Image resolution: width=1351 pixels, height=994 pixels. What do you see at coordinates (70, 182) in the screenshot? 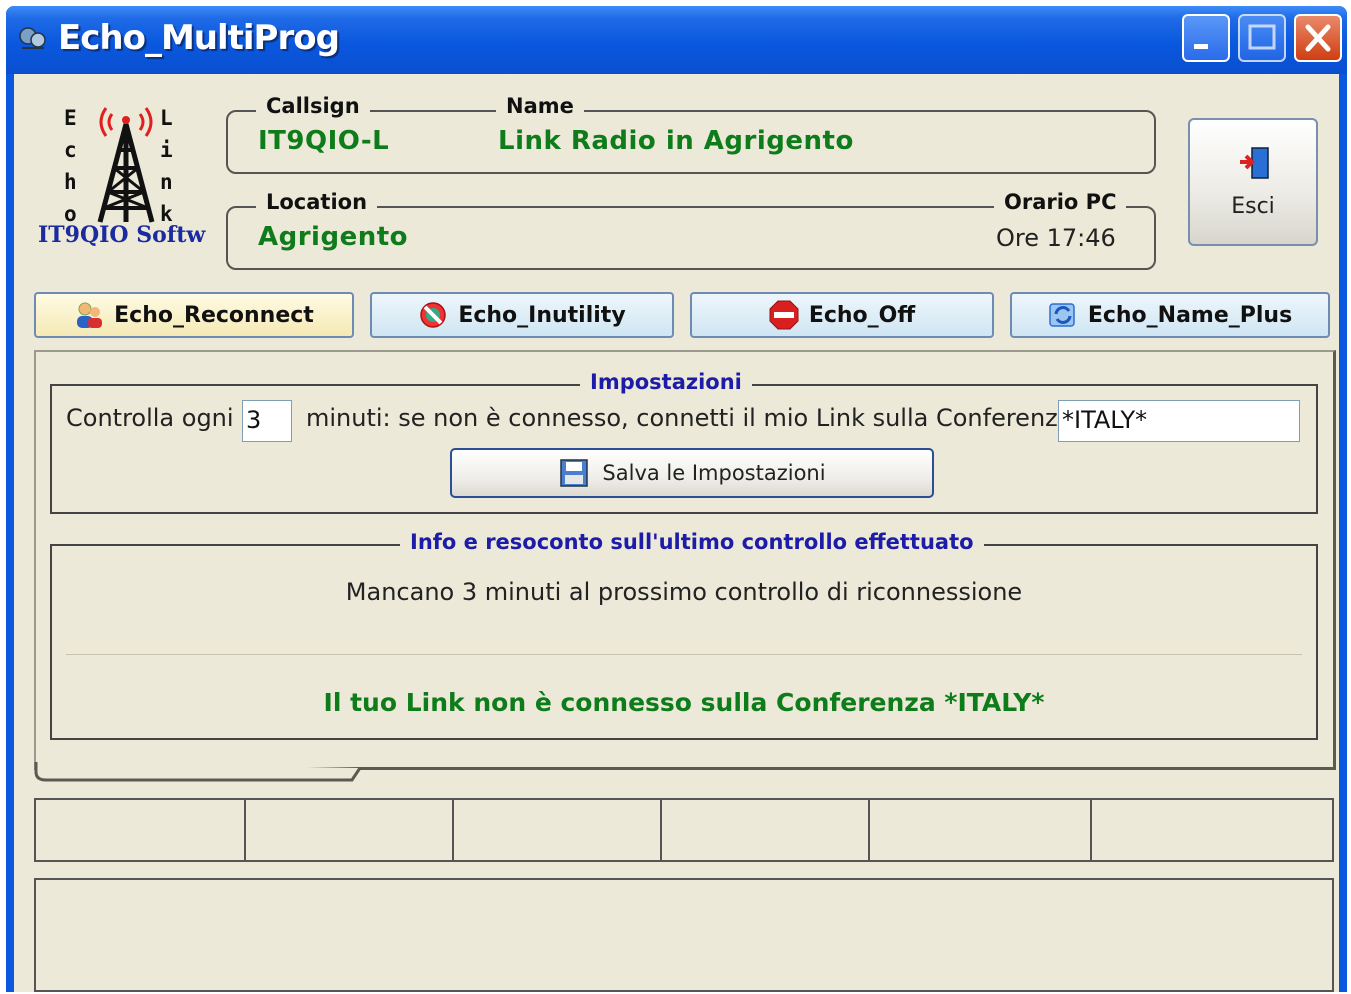
I see `logo-letter: h` at bounding box center [70, 182].